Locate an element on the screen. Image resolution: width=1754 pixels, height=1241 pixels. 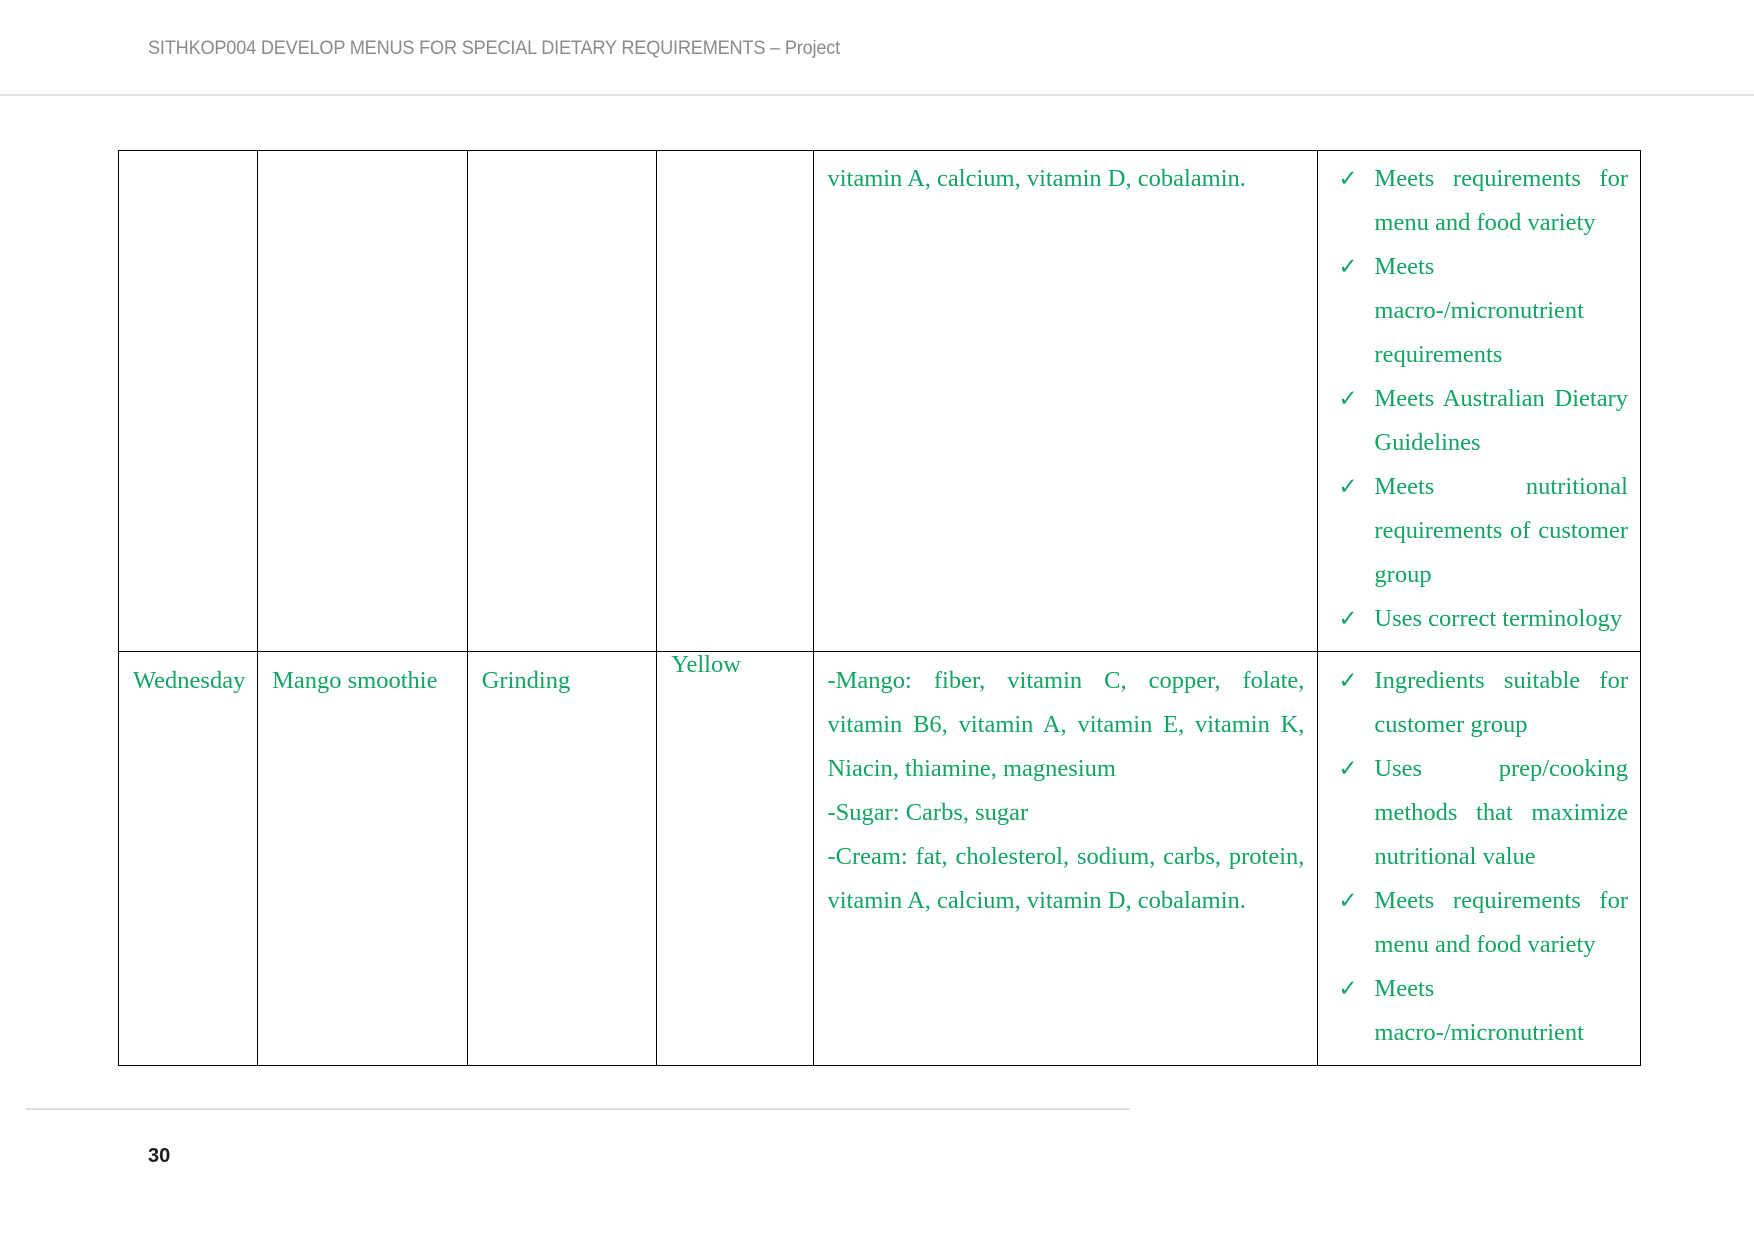
checklist-item: ✓ Meets macro-/micronutrient is located at coordinates (1480, 1011).